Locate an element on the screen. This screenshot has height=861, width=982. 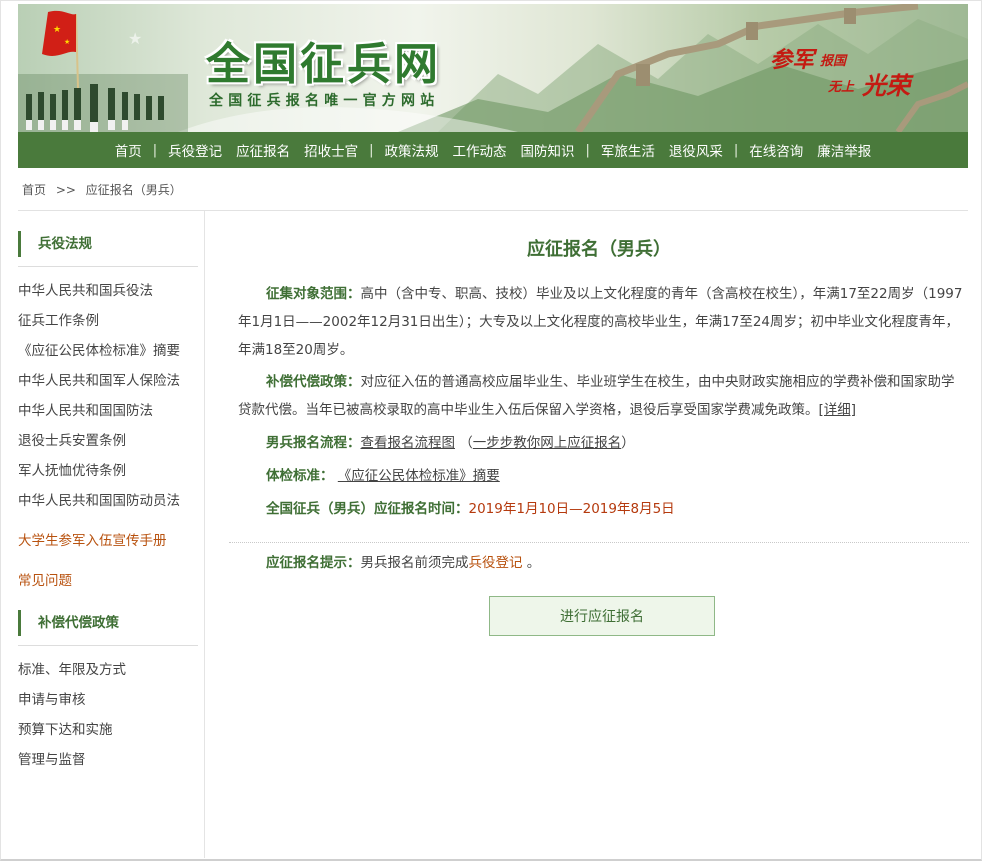
breadcrumb: 首页 >> 应征报名（男兵） is located at coordinates (105, 189).